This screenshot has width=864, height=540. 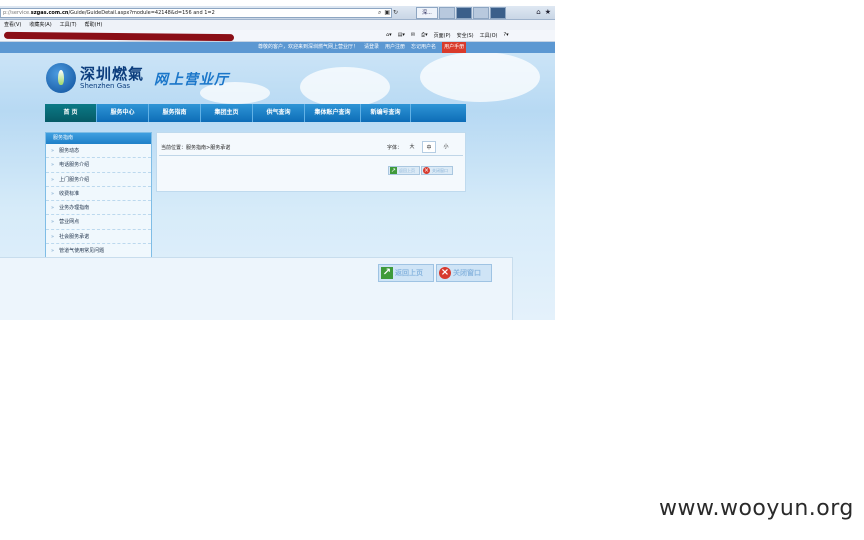 What do you see at coordinates (395, 47) in the screenshot?
I see `register-link: 用户注册` at bounding box center [395, 47].